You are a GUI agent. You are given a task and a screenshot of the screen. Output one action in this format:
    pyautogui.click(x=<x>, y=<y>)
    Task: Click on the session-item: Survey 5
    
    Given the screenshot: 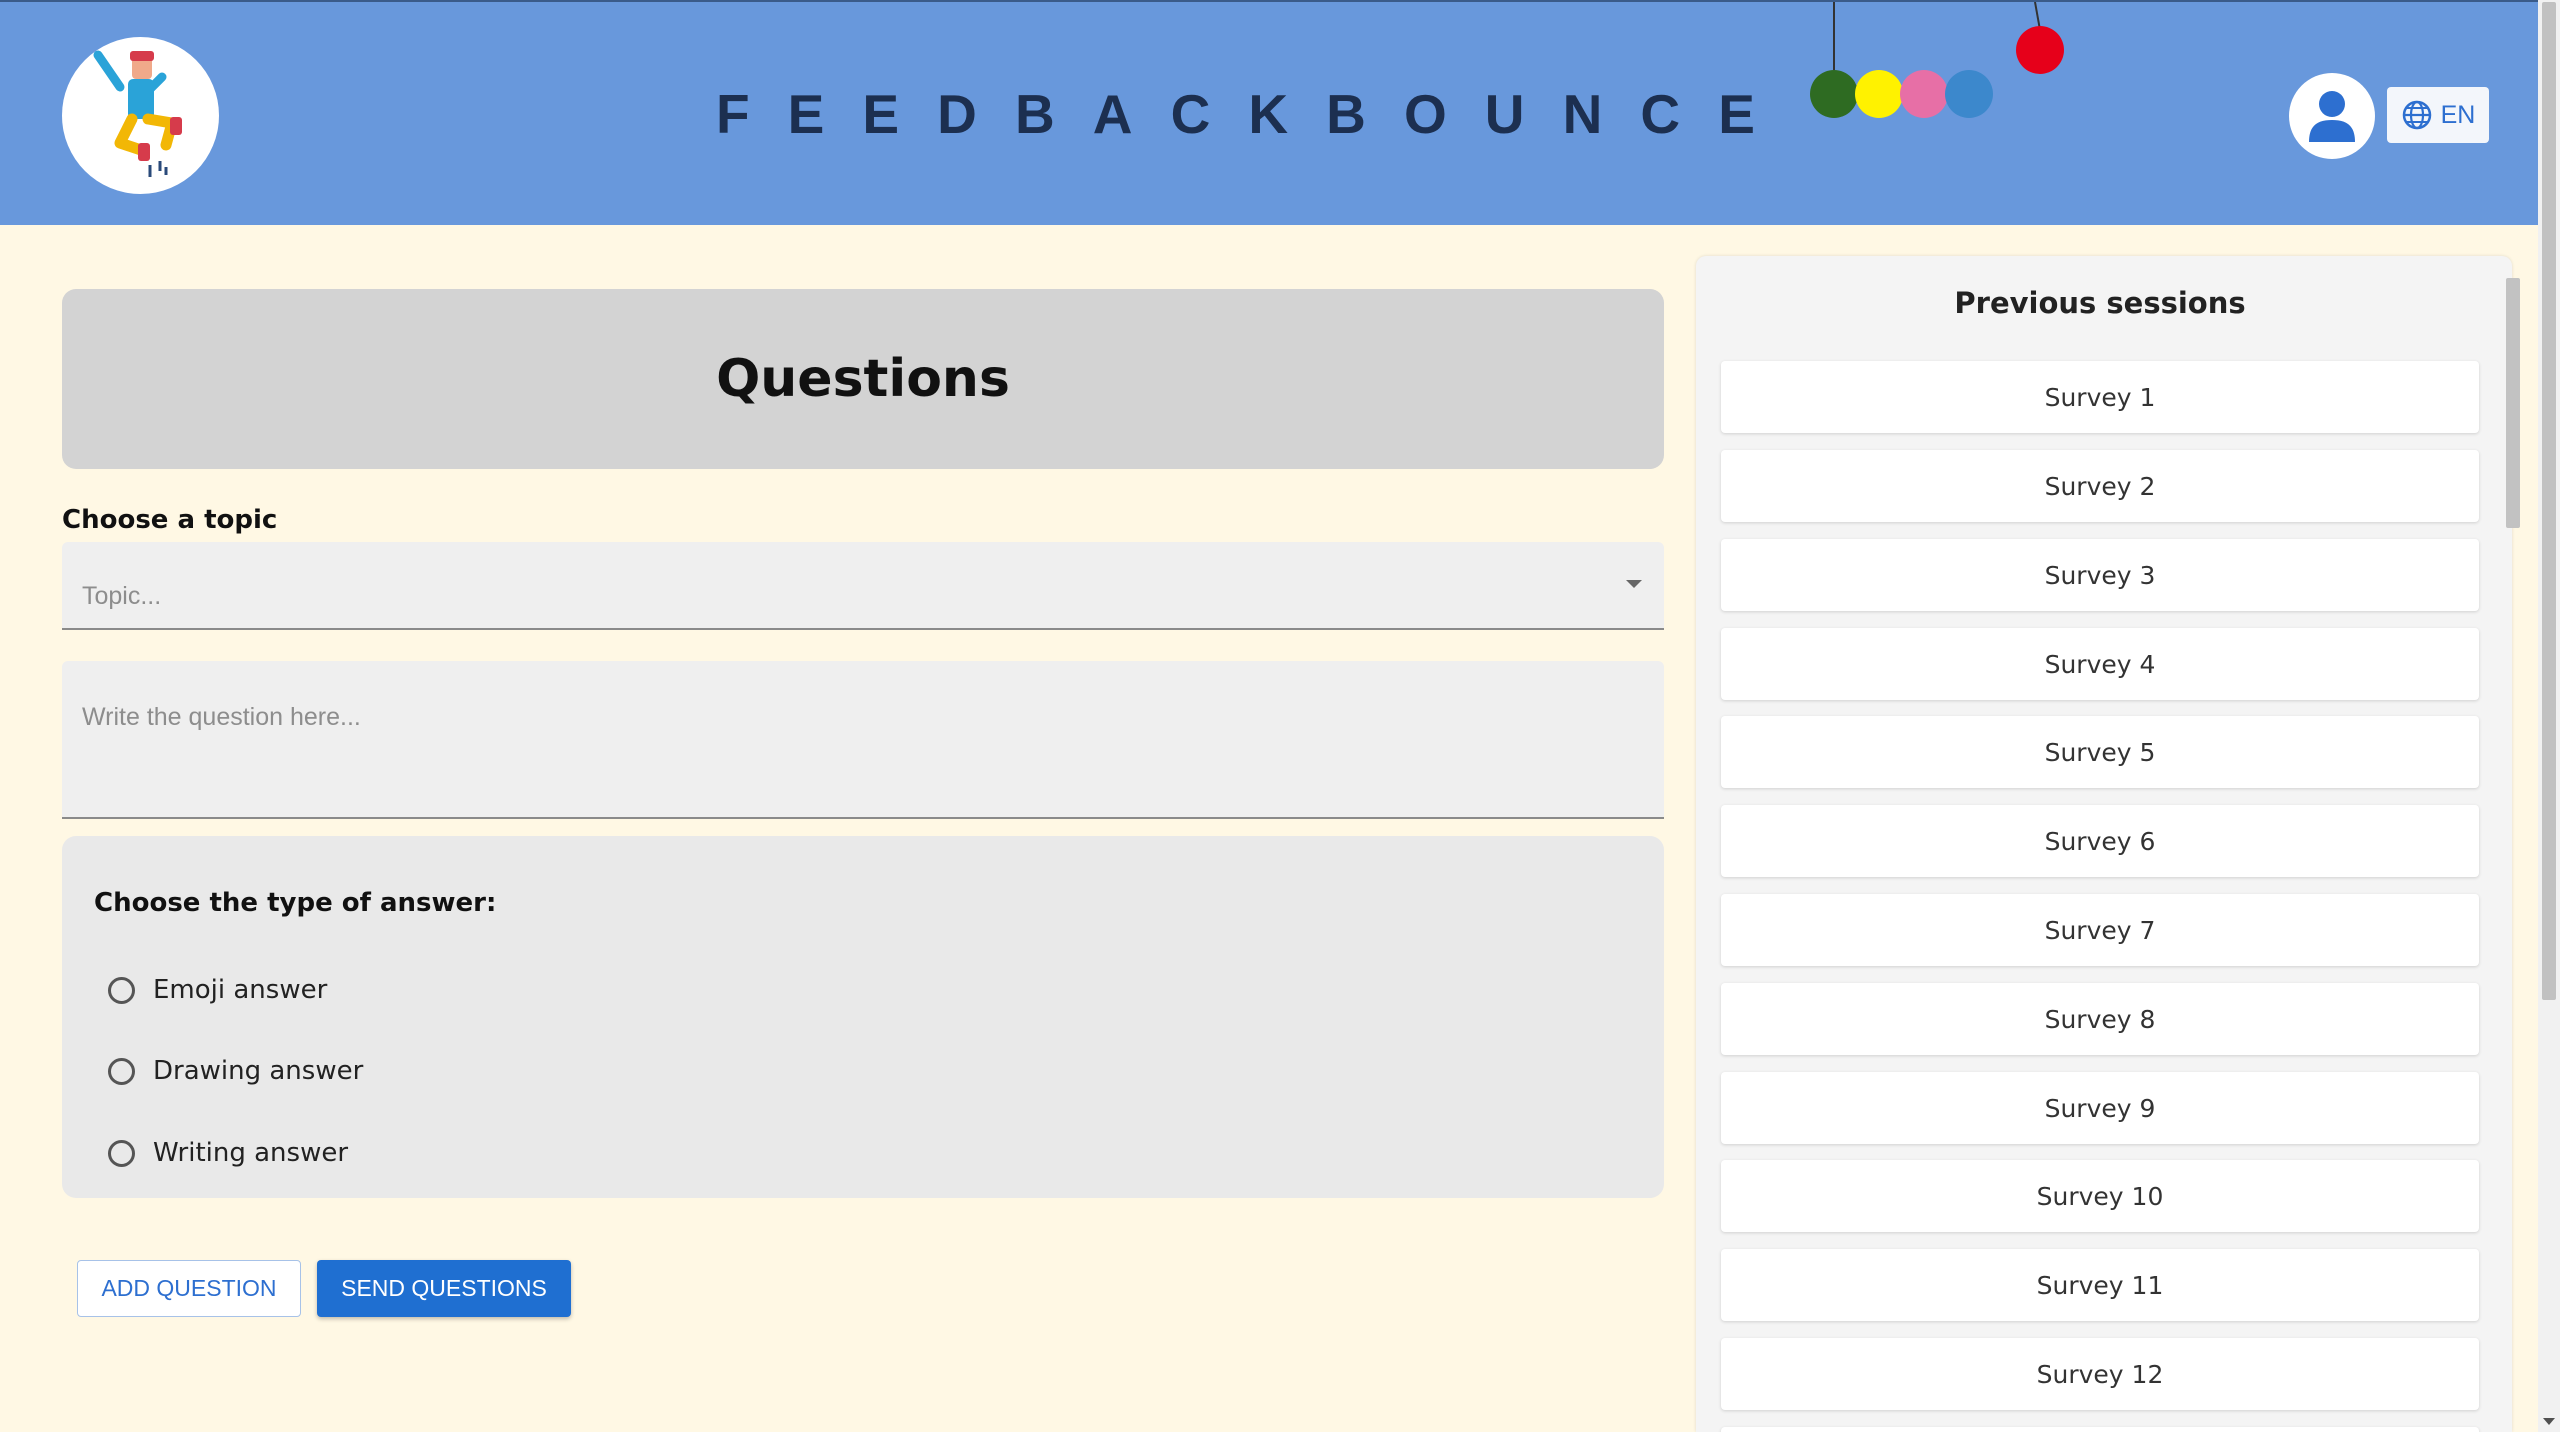 What is the action you would take?
    pyautogui.click(x=2100, y=752)
    